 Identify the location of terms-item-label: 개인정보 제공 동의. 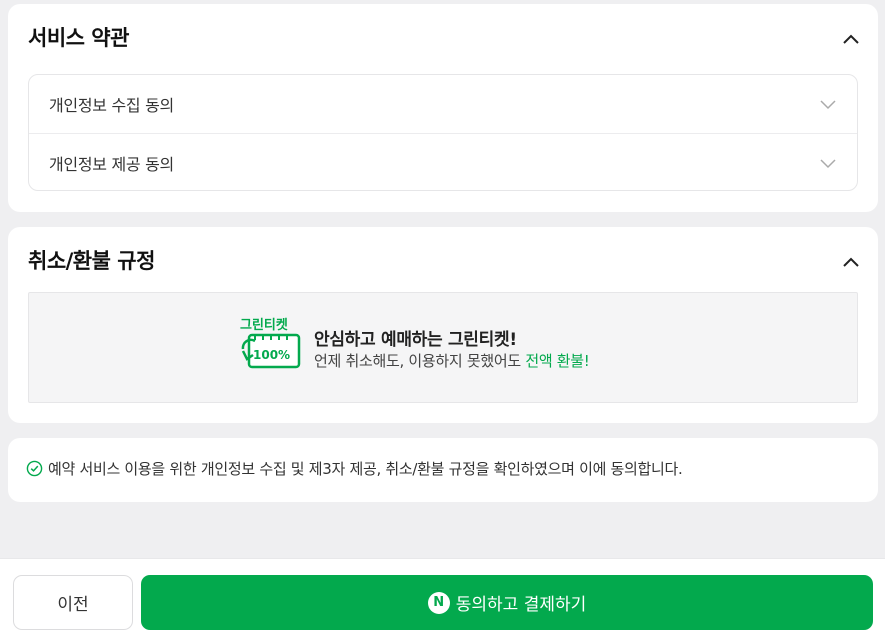
(111, 164).